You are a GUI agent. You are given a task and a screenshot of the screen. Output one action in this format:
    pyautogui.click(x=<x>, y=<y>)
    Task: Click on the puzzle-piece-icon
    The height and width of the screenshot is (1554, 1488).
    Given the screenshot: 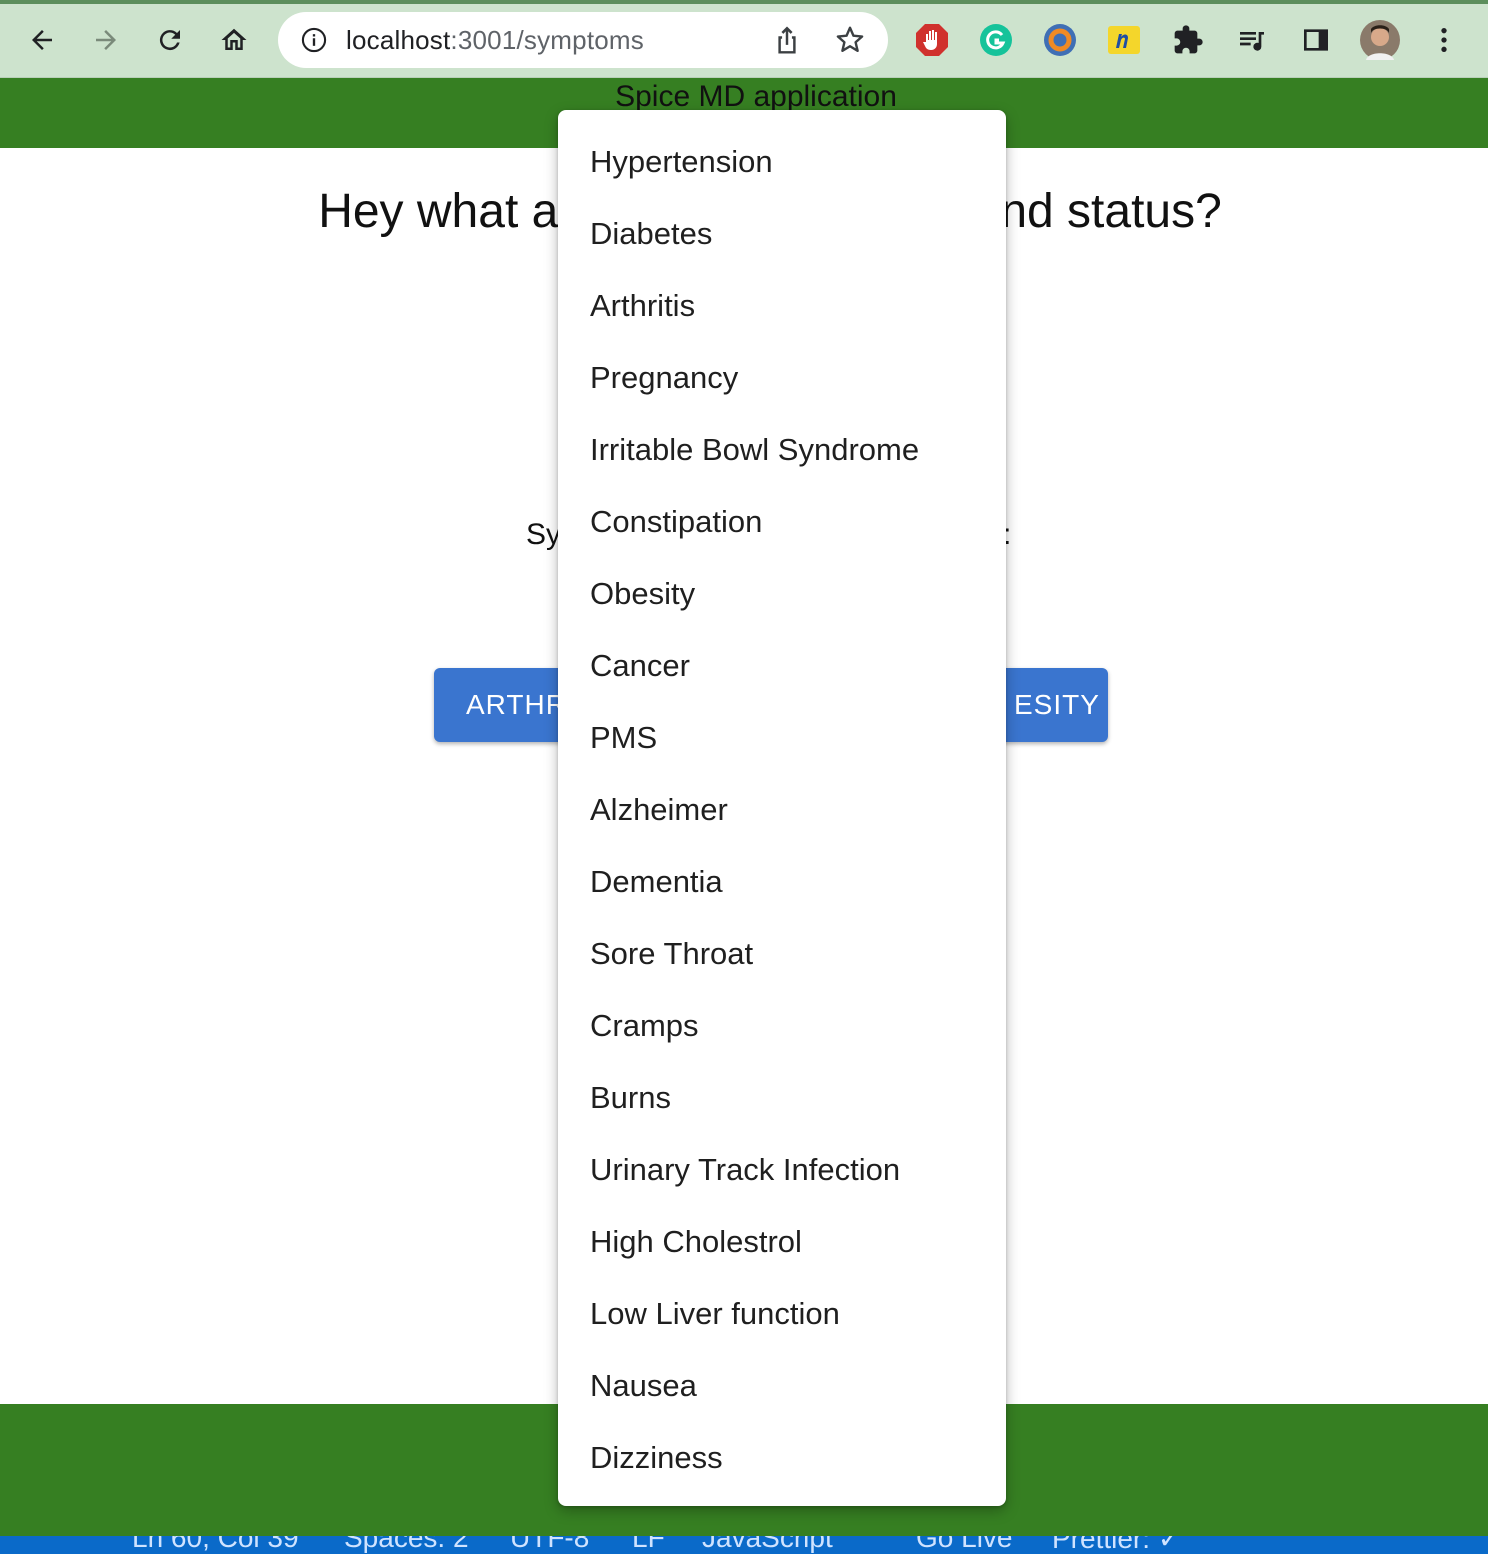 What is the action you would take?
    pyautogui.click(x=1188, y=39)
    